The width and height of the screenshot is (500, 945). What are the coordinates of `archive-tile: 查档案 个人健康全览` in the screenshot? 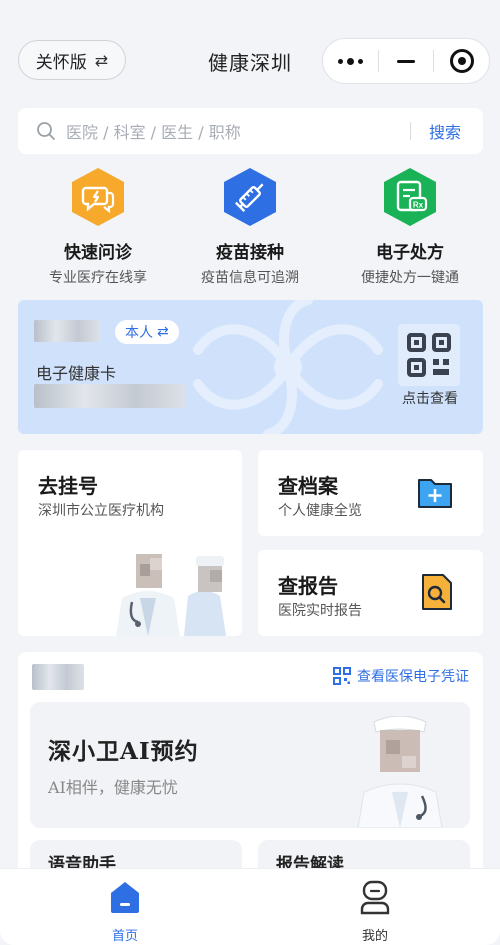 It's located at (370, 493).